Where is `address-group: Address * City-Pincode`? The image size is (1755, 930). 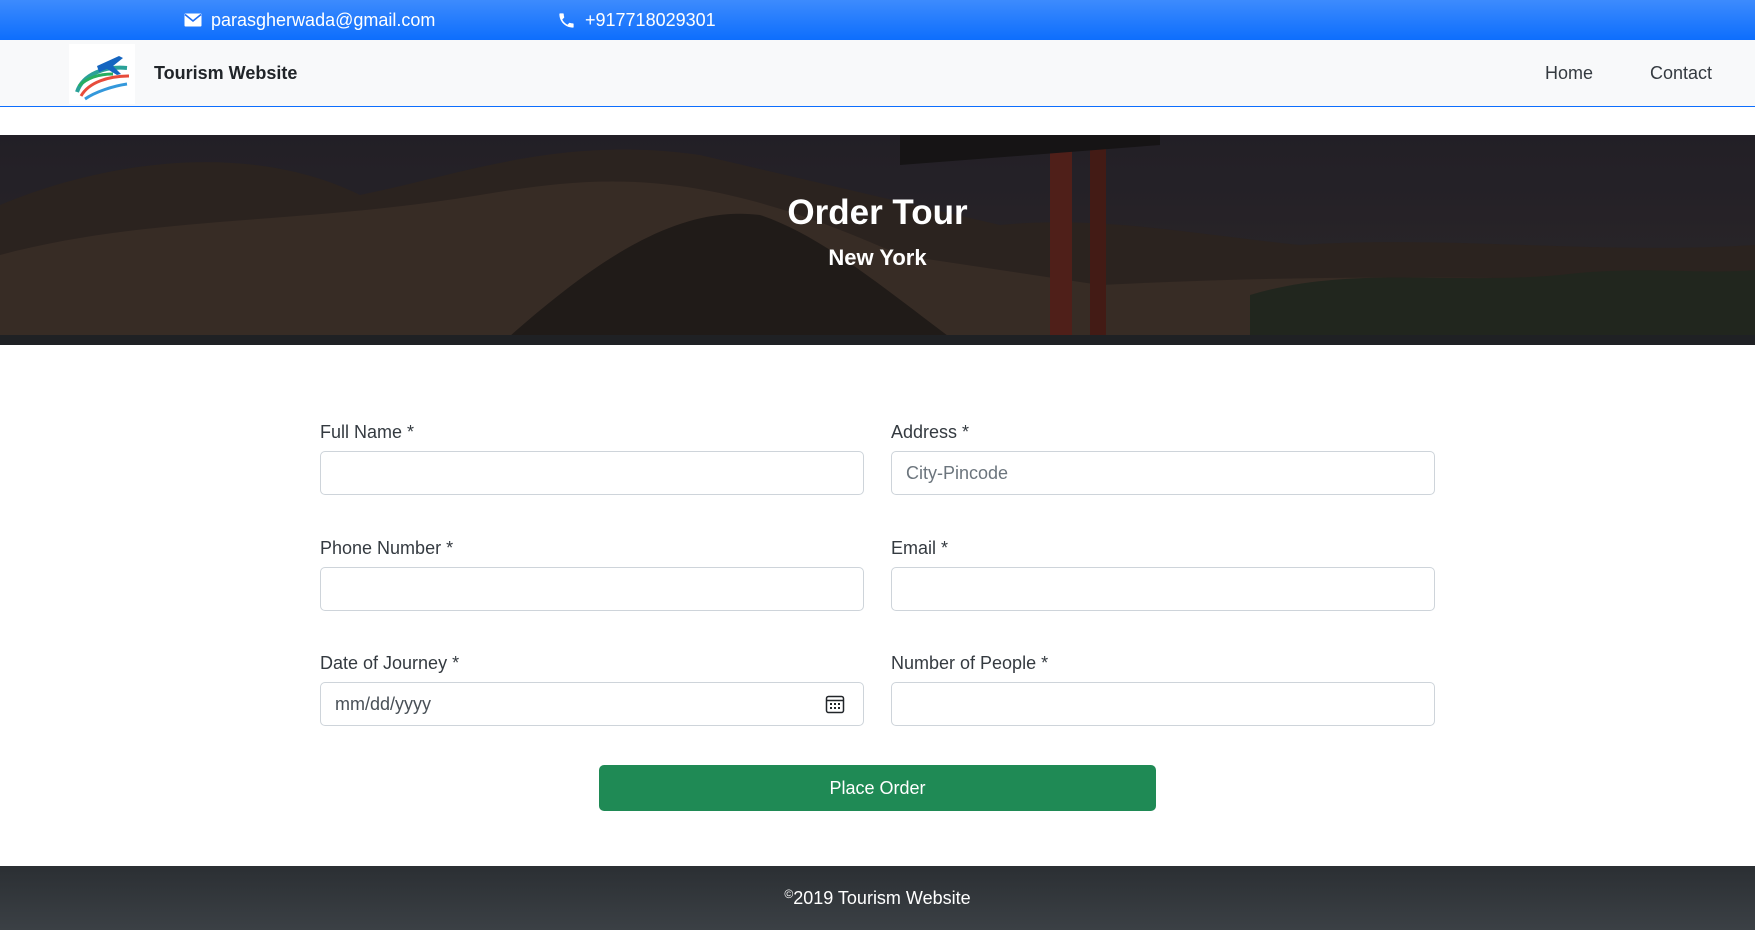 address-group: Address * City-Pincode is located at coordinates (1163, 457).